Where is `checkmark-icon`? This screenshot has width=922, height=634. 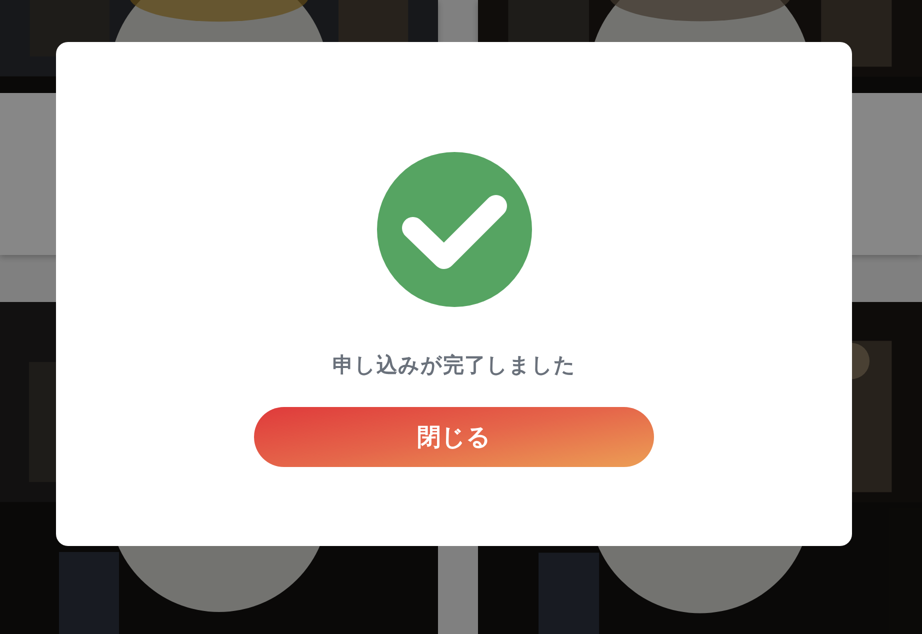
checkmark-icon is located at coordinates (454, 229).